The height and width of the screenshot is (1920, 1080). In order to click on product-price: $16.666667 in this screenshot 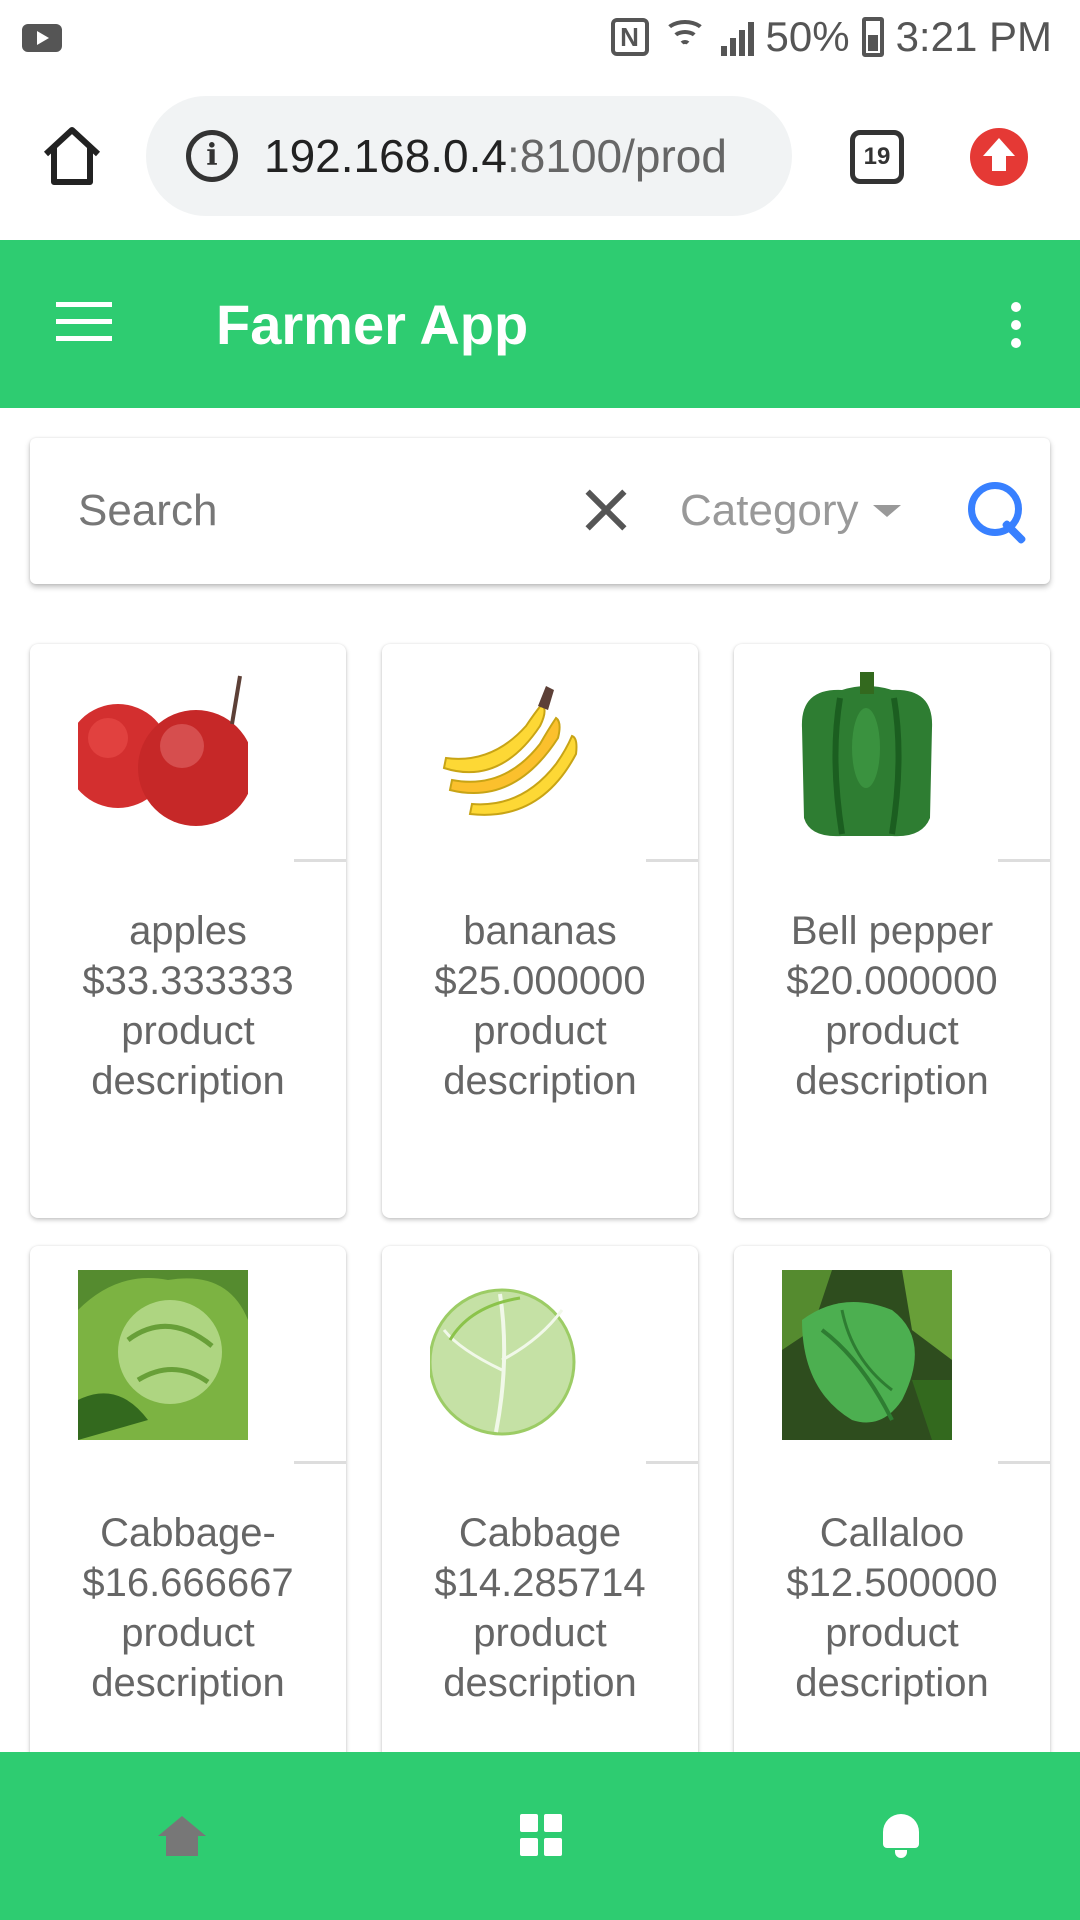, I will do `click(188, 1583)`.